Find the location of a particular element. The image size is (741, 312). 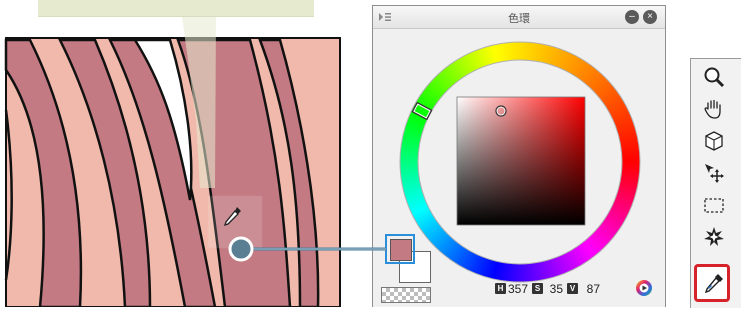

move-tool-button is located at coordinates (714, 109).